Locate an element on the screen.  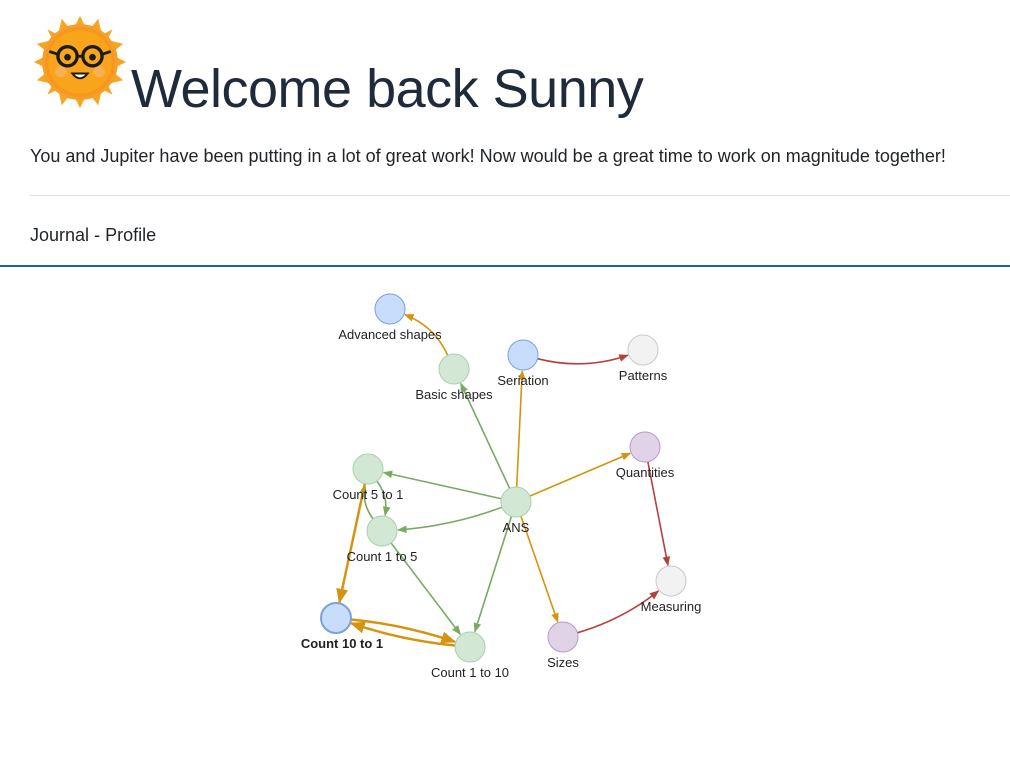
page-header: Welcome back Sunny is located at coordinates (510, 67).